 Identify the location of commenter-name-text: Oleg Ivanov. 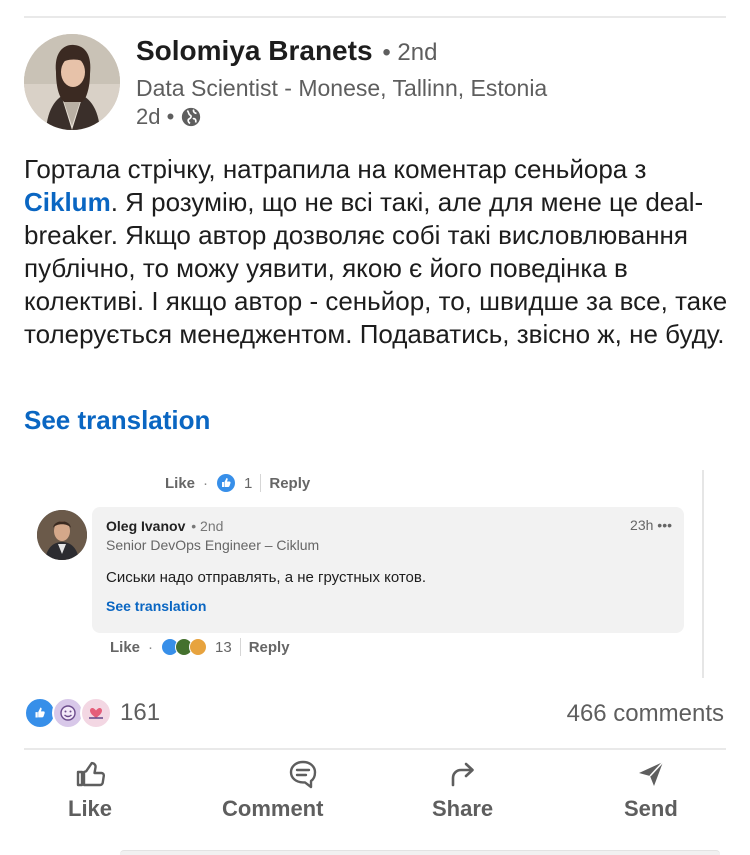
(146, 526).